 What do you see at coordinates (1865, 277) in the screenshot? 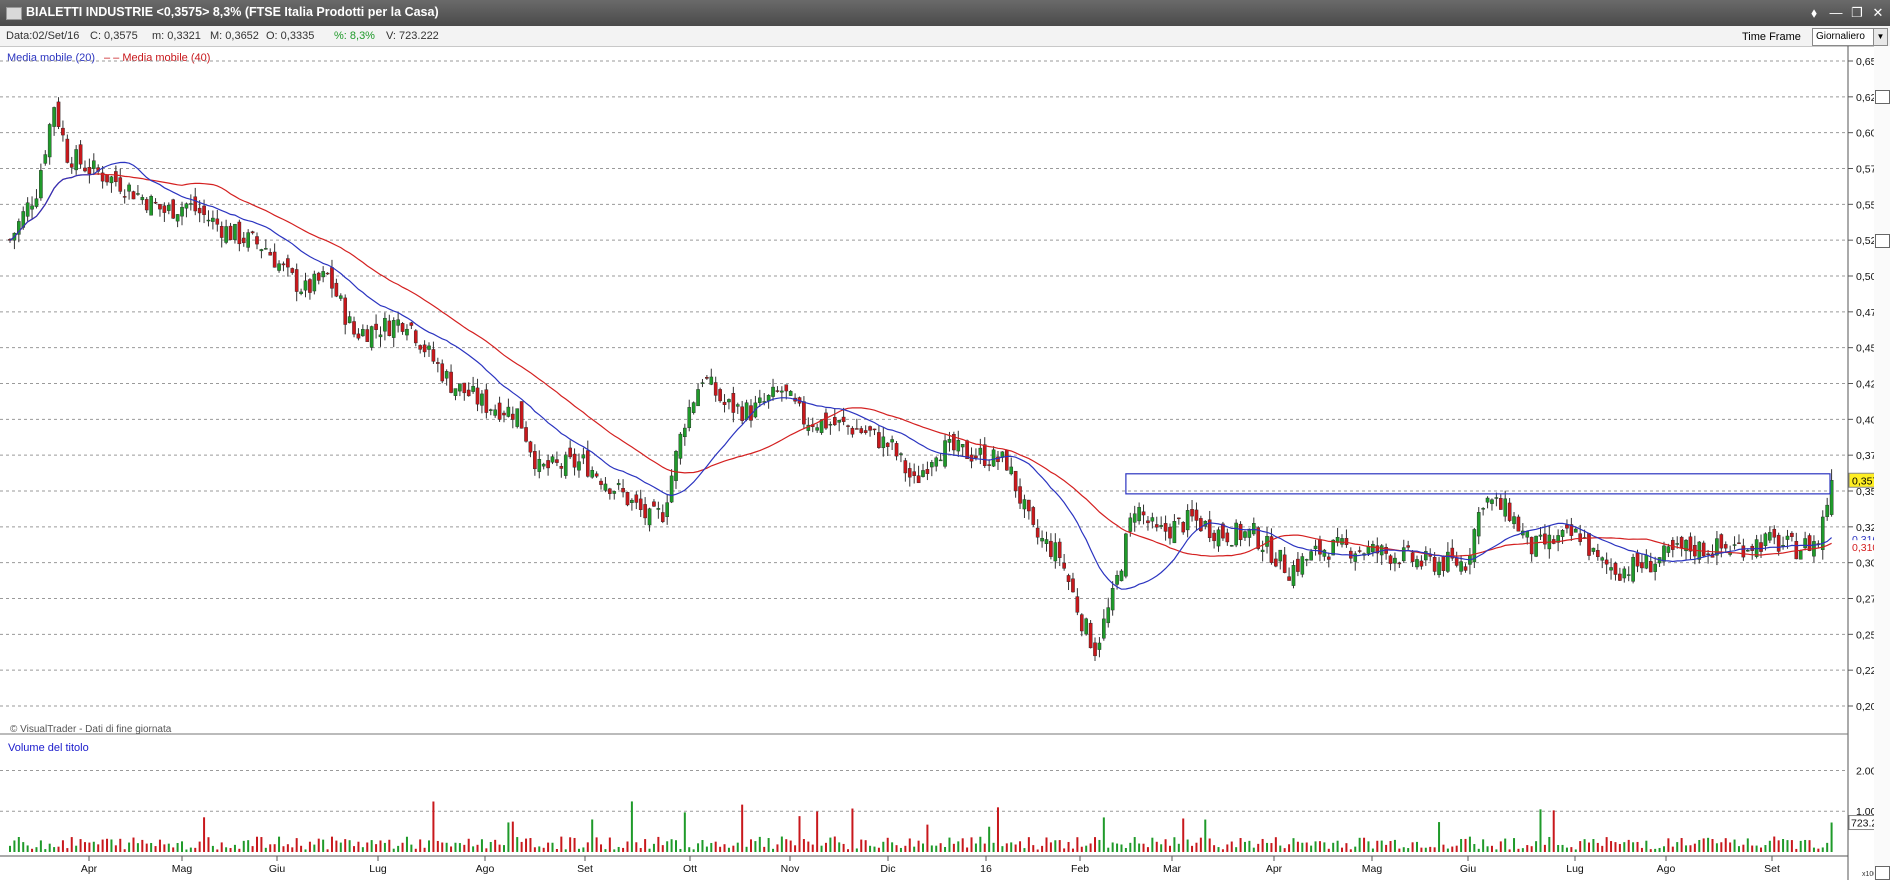
I see `price-tick-label: 0,5000` at bounding box center [1865, 277].